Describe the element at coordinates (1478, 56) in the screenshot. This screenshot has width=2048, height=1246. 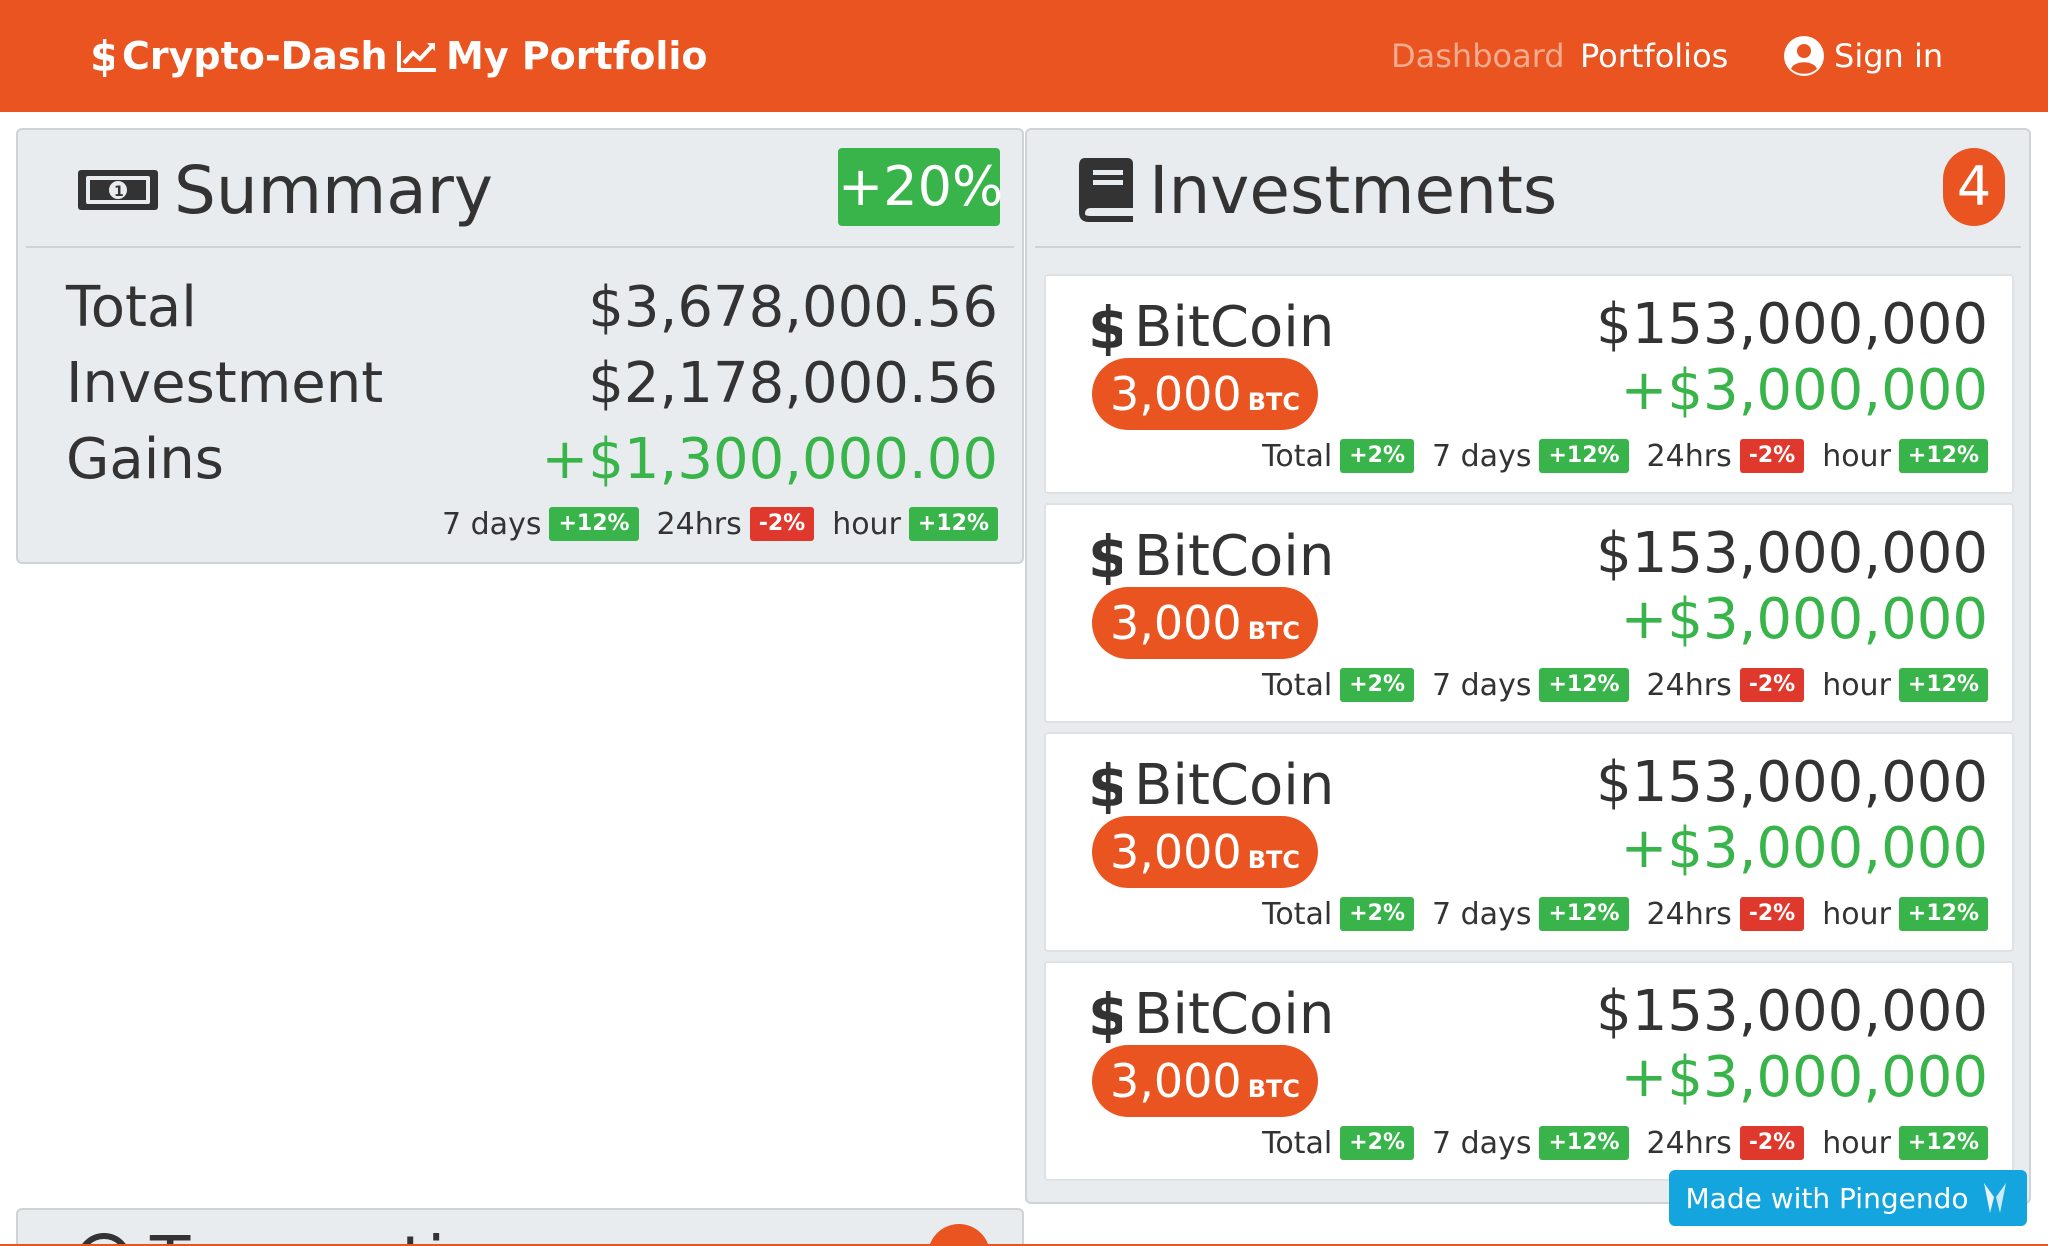
I see `nav-dashboard: Dashboard` at that location.